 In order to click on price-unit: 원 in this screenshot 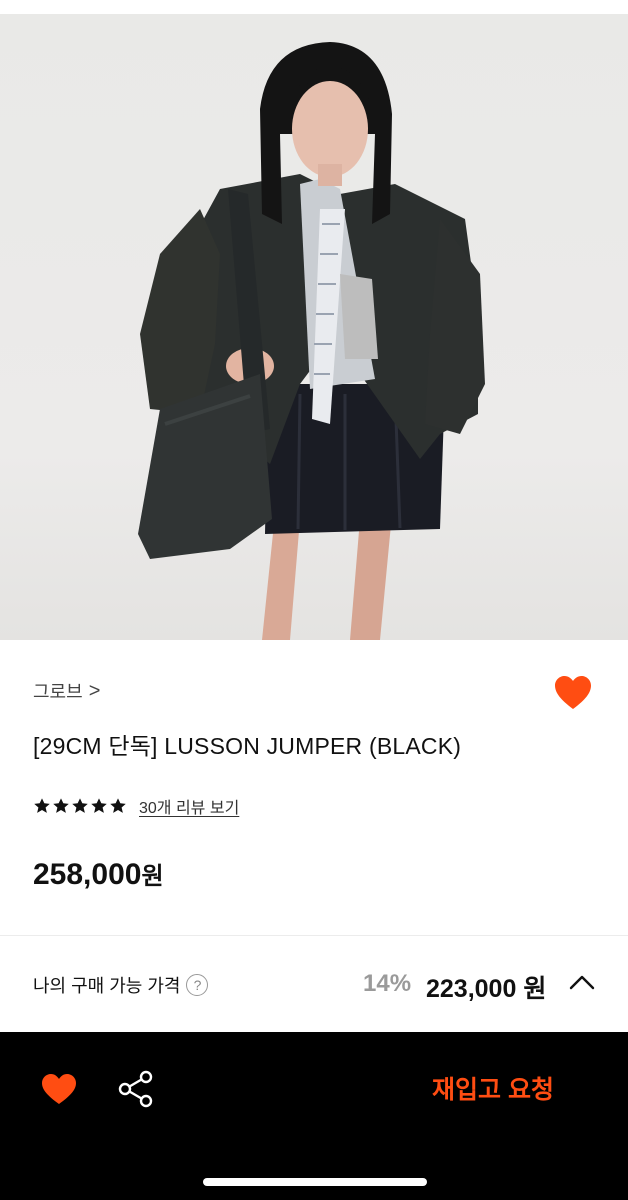, I will do `click(152, 876)`.